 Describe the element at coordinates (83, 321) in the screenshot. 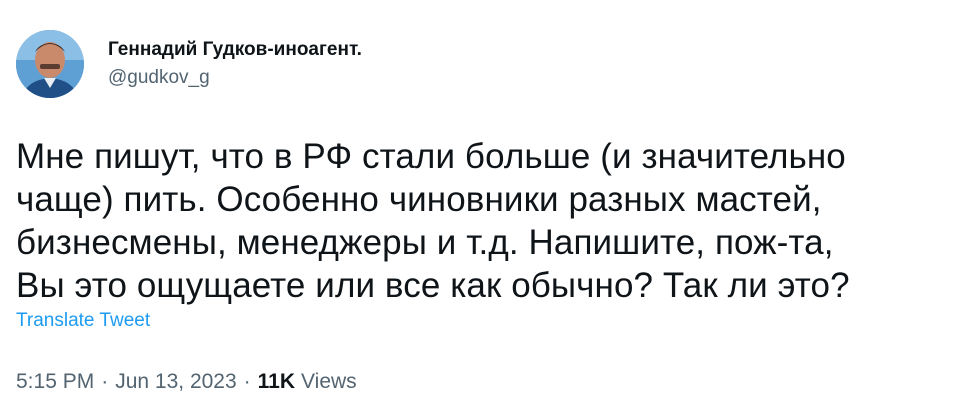

I see `translate-tweet-link: Translate Tweet` at that location.